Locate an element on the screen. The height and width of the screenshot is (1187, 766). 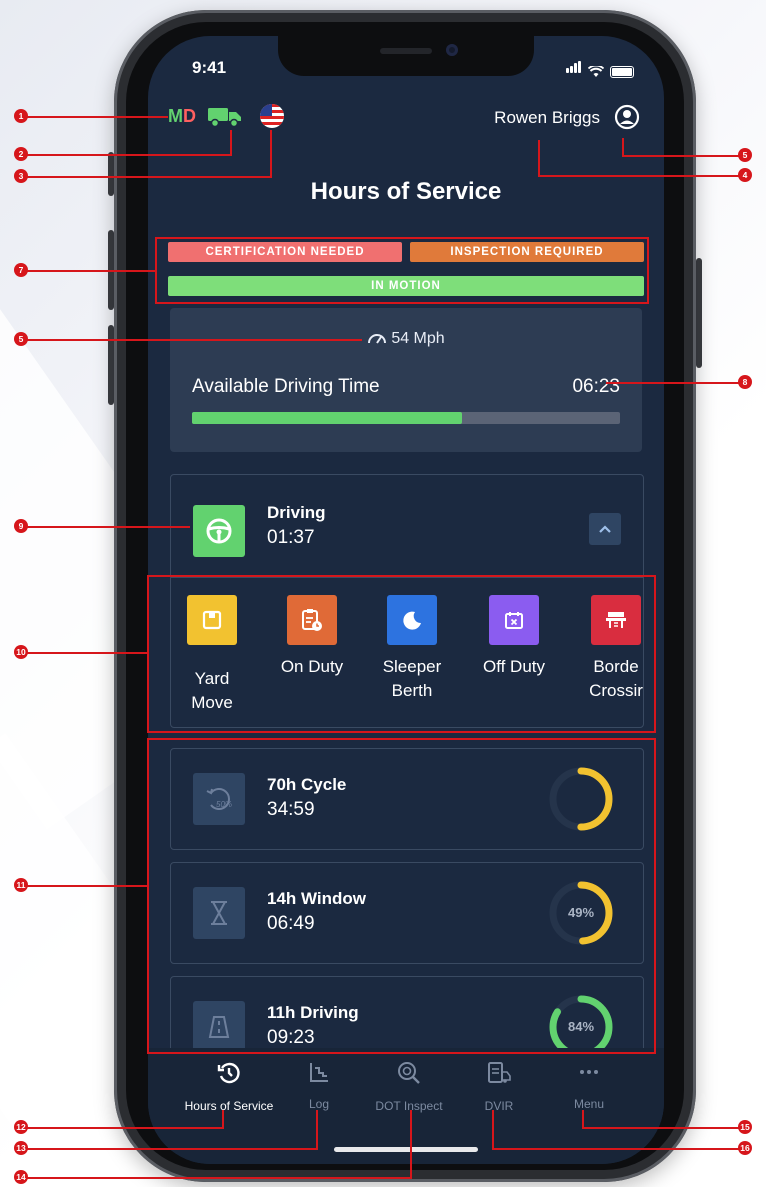
callout-badge: 4 is located at coordinates (745, 175).